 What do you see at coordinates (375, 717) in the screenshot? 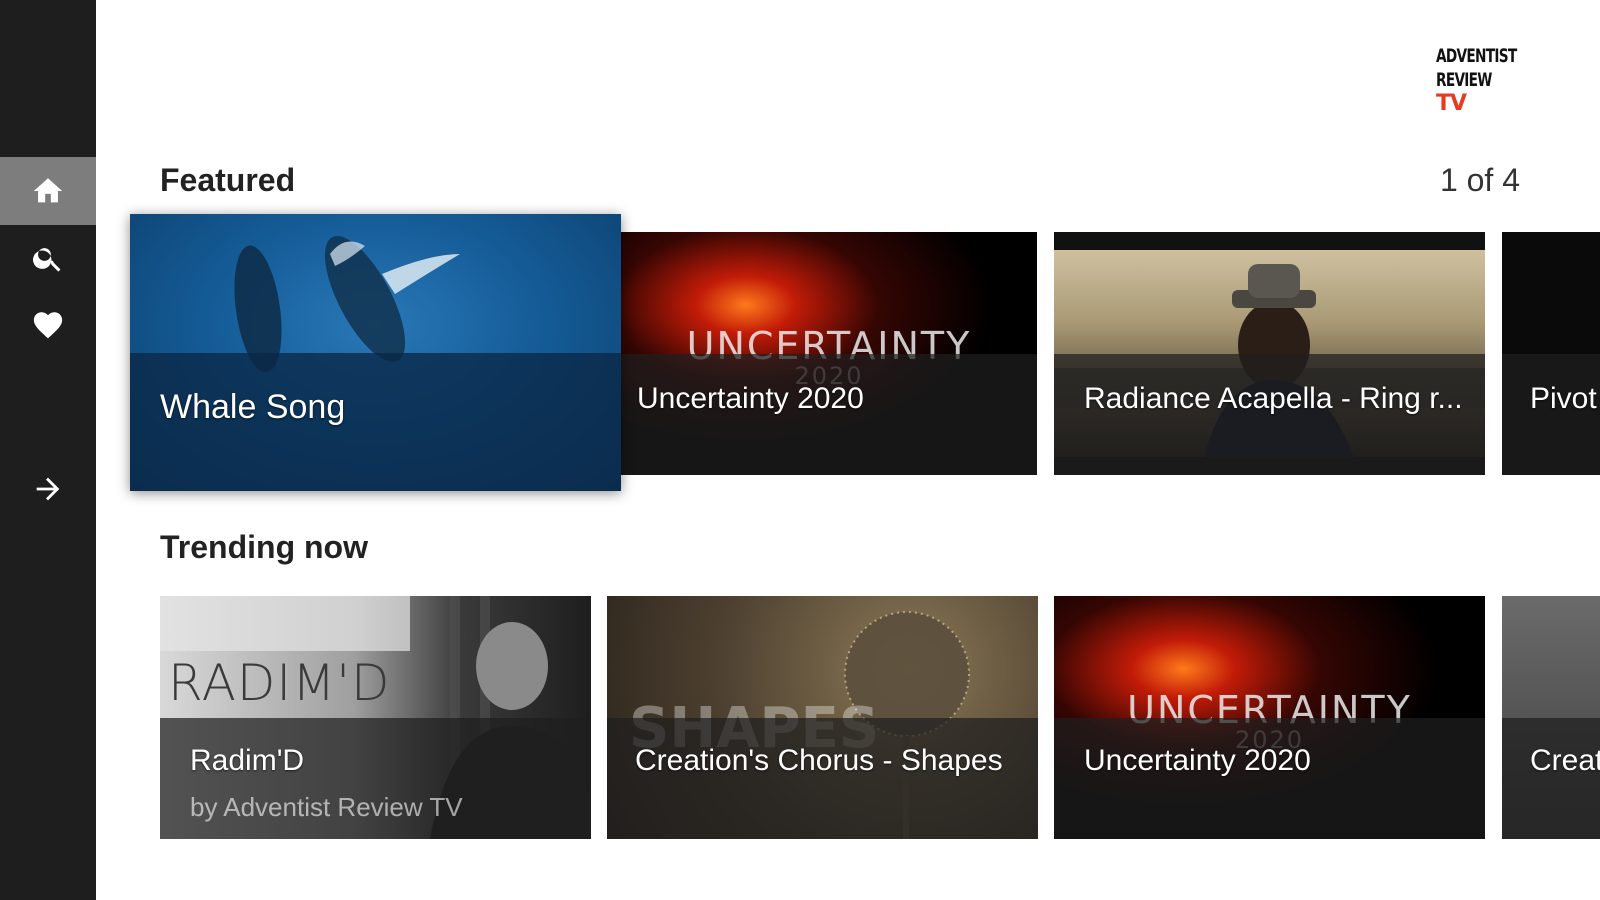
I see `trending-card-radimd: RADIM'D Radim'D by Adventist Review TV` at bounding box center [375, 717].